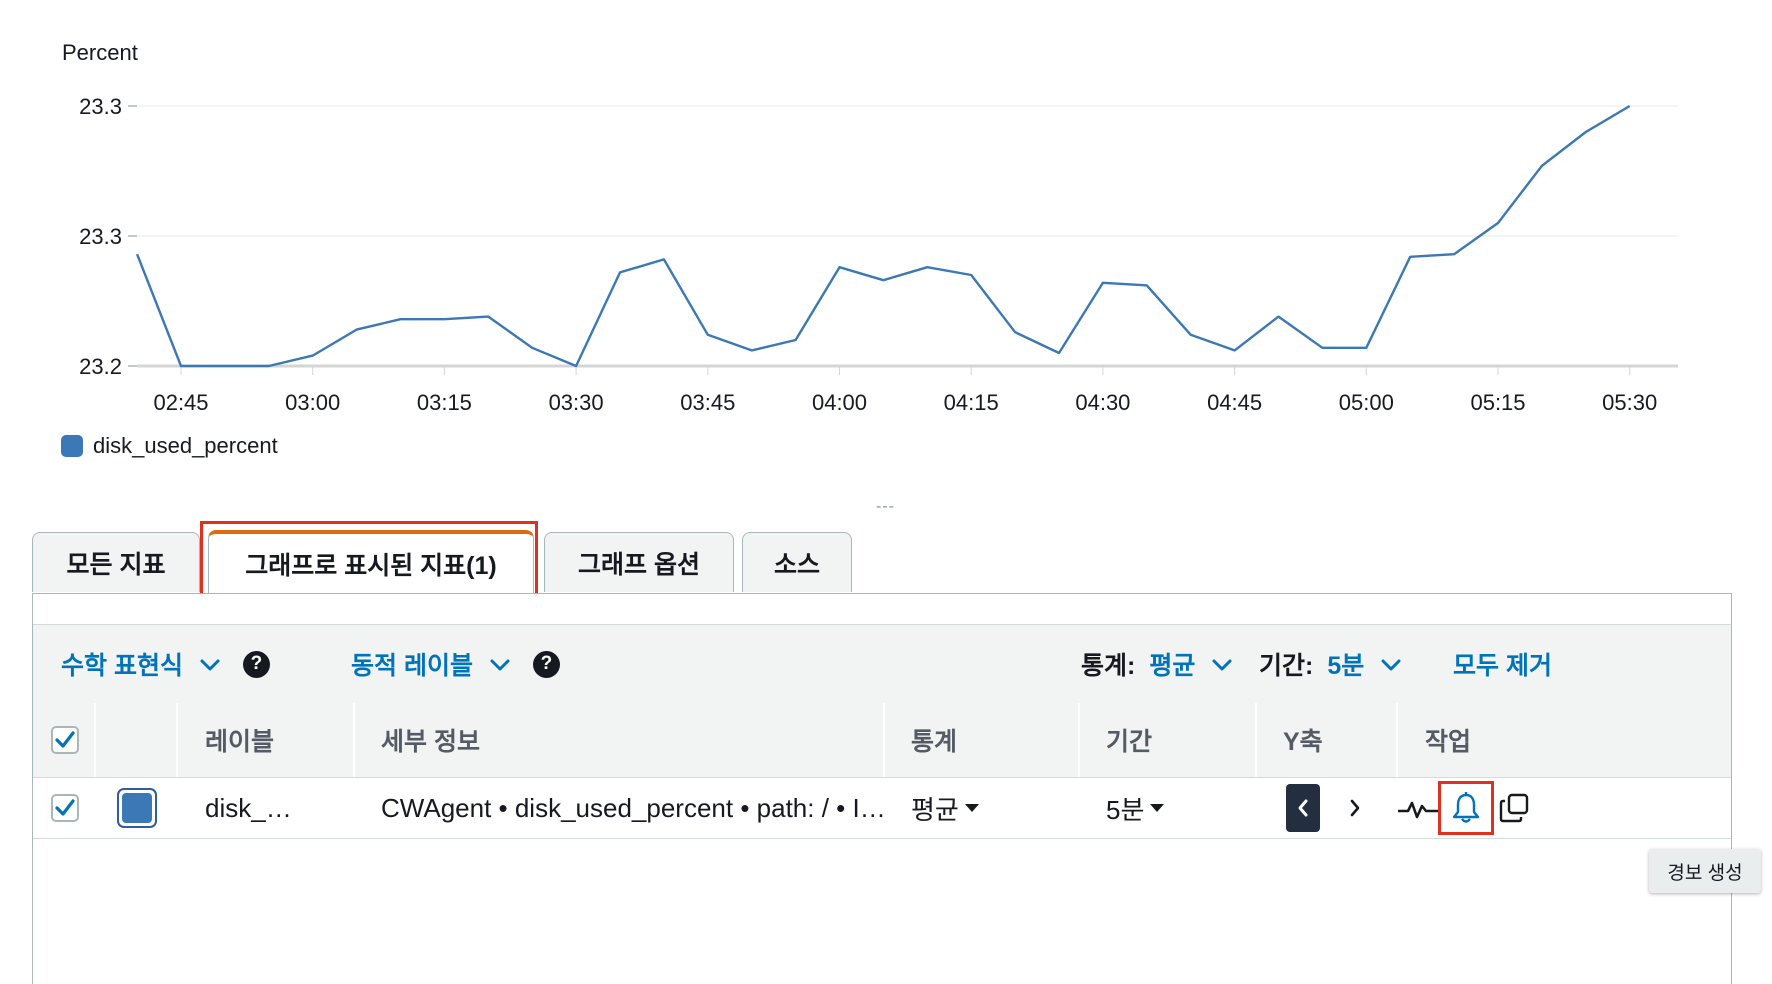  What do you see at coordinates (430, 742) in the screenshot?
I see `column-header-details: 세부 정보` at bounding box center [430, 742].